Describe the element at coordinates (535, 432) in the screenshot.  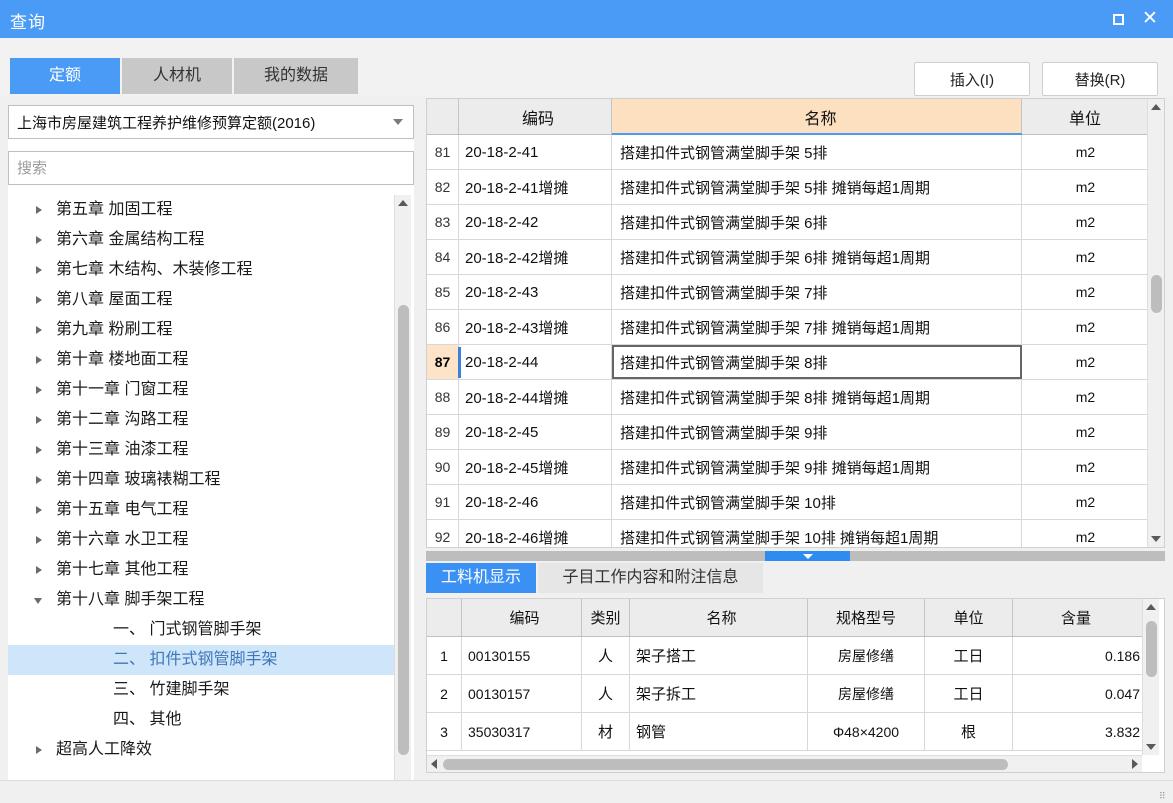
I see `cell-code: 20-18-2-45` at that location.